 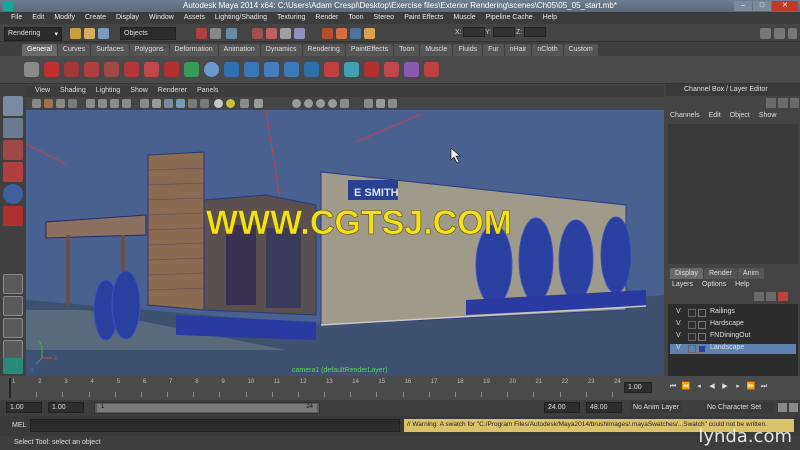 I want to click on isolate-icon, so click(x=368, y=103).